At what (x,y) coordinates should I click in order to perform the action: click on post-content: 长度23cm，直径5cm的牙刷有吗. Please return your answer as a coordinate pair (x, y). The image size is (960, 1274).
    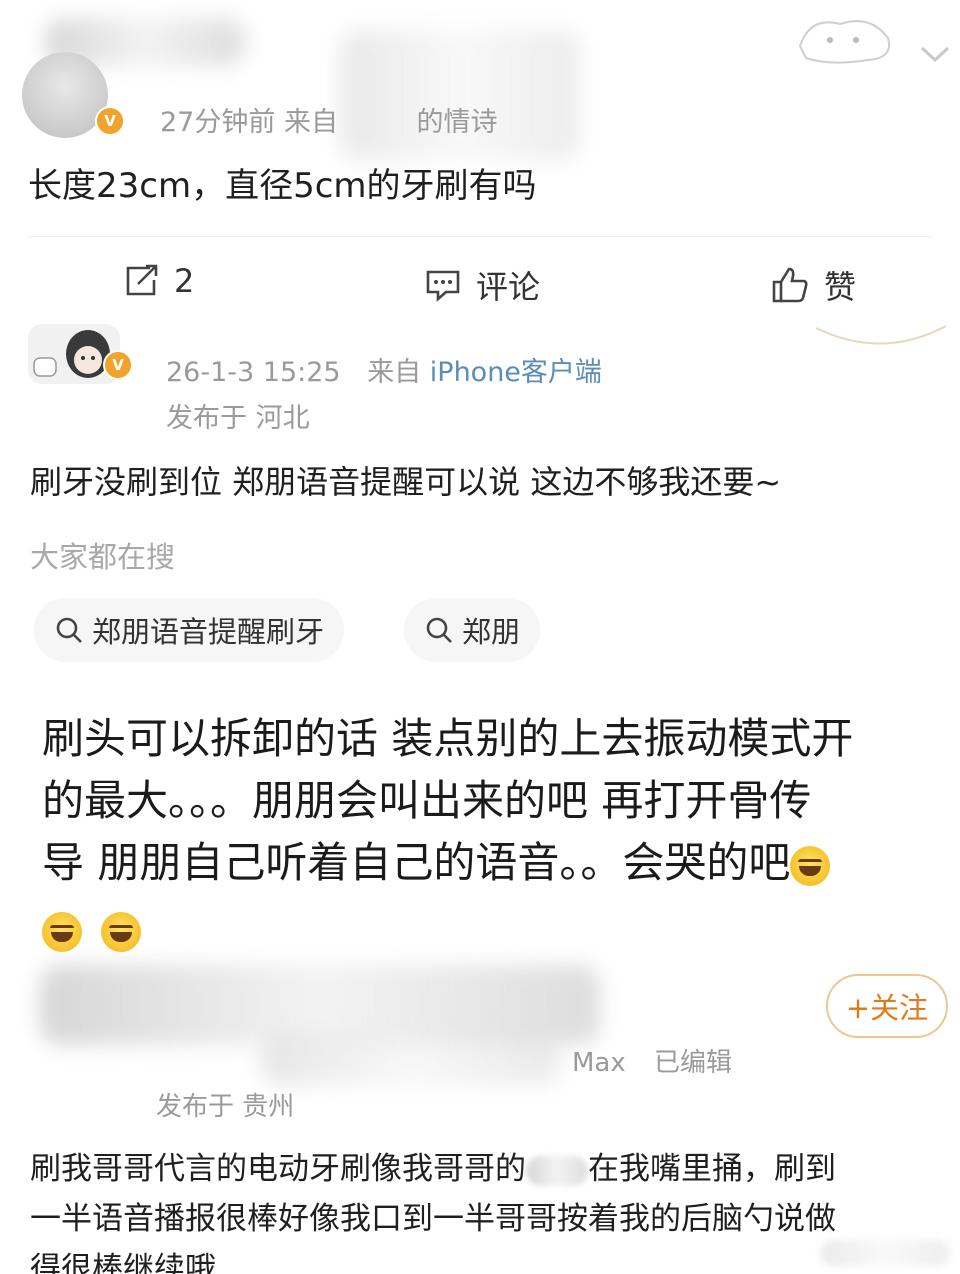
    Looking at the image, I should click on (282, 186).